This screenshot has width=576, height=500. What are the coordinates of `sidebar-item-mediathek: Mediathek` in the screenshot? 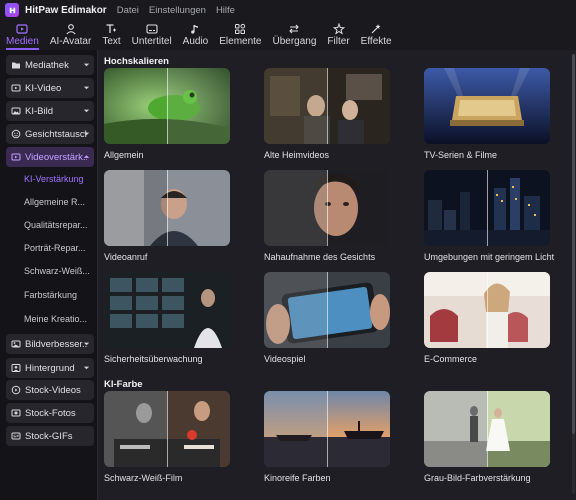 It's located at (50, 65).